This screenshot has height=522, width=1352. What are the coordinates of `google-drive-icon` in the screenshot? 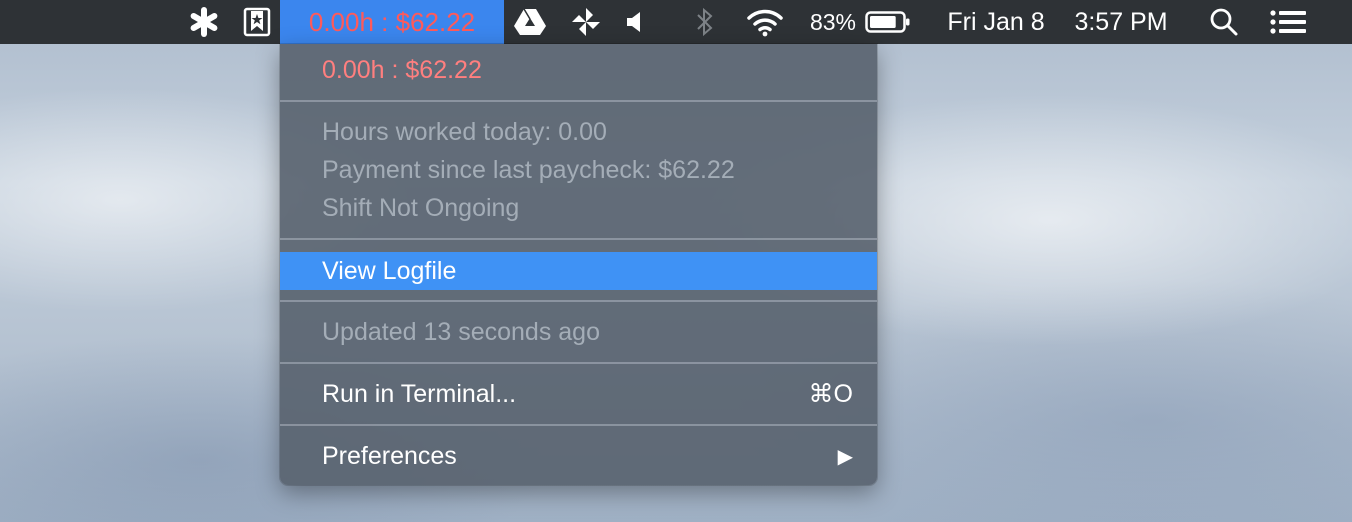 It's located at (530, 22).